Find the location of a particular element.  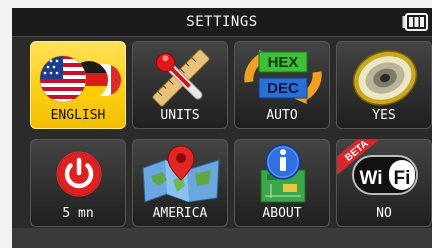

wifi-label: NO is located at coordinates (384, 213).